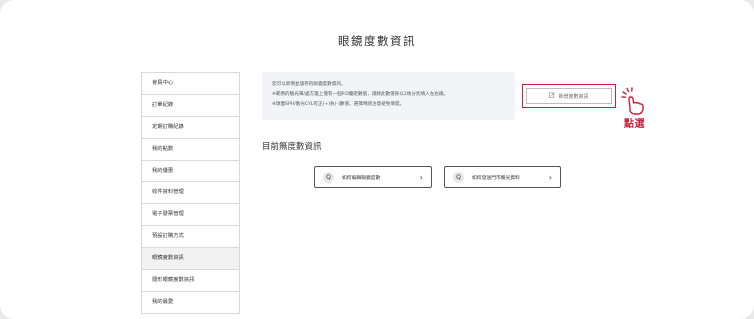  Describe the element at coordinates (190, 150) in the screenshot. I see `sidebar-item-points: 我的點數` at that location.